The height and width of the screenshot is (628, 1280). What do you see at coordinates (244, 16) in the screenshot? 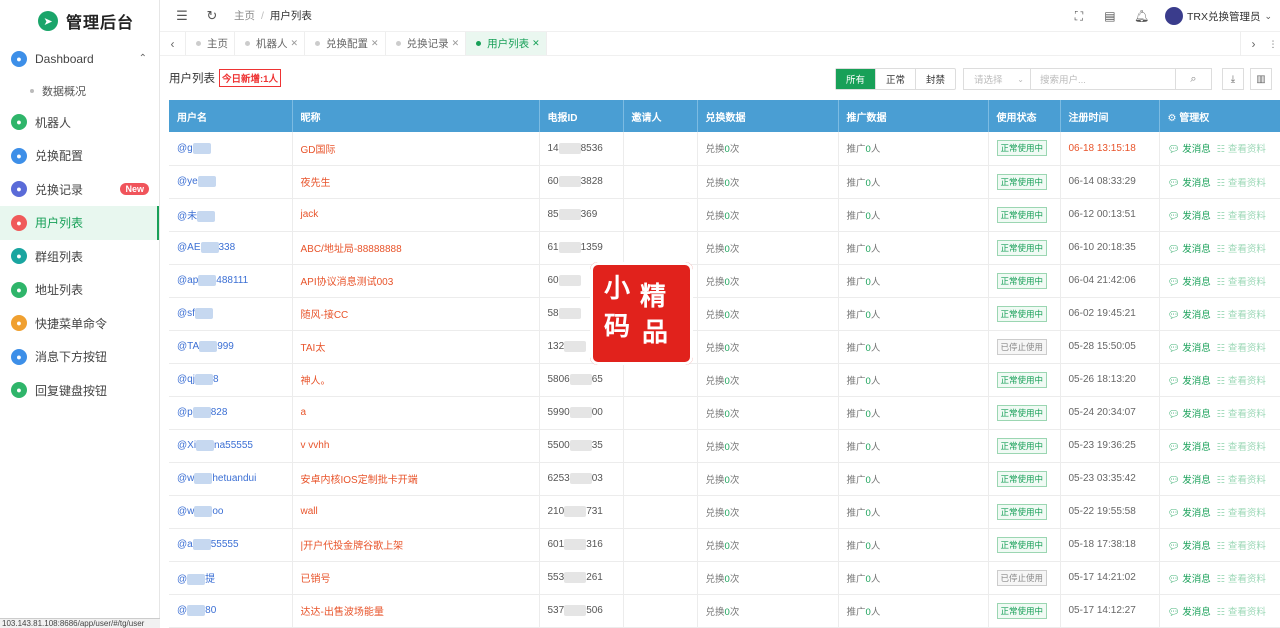
I see `breadcrumb-home: 主页` at bounding box center [244, 16].